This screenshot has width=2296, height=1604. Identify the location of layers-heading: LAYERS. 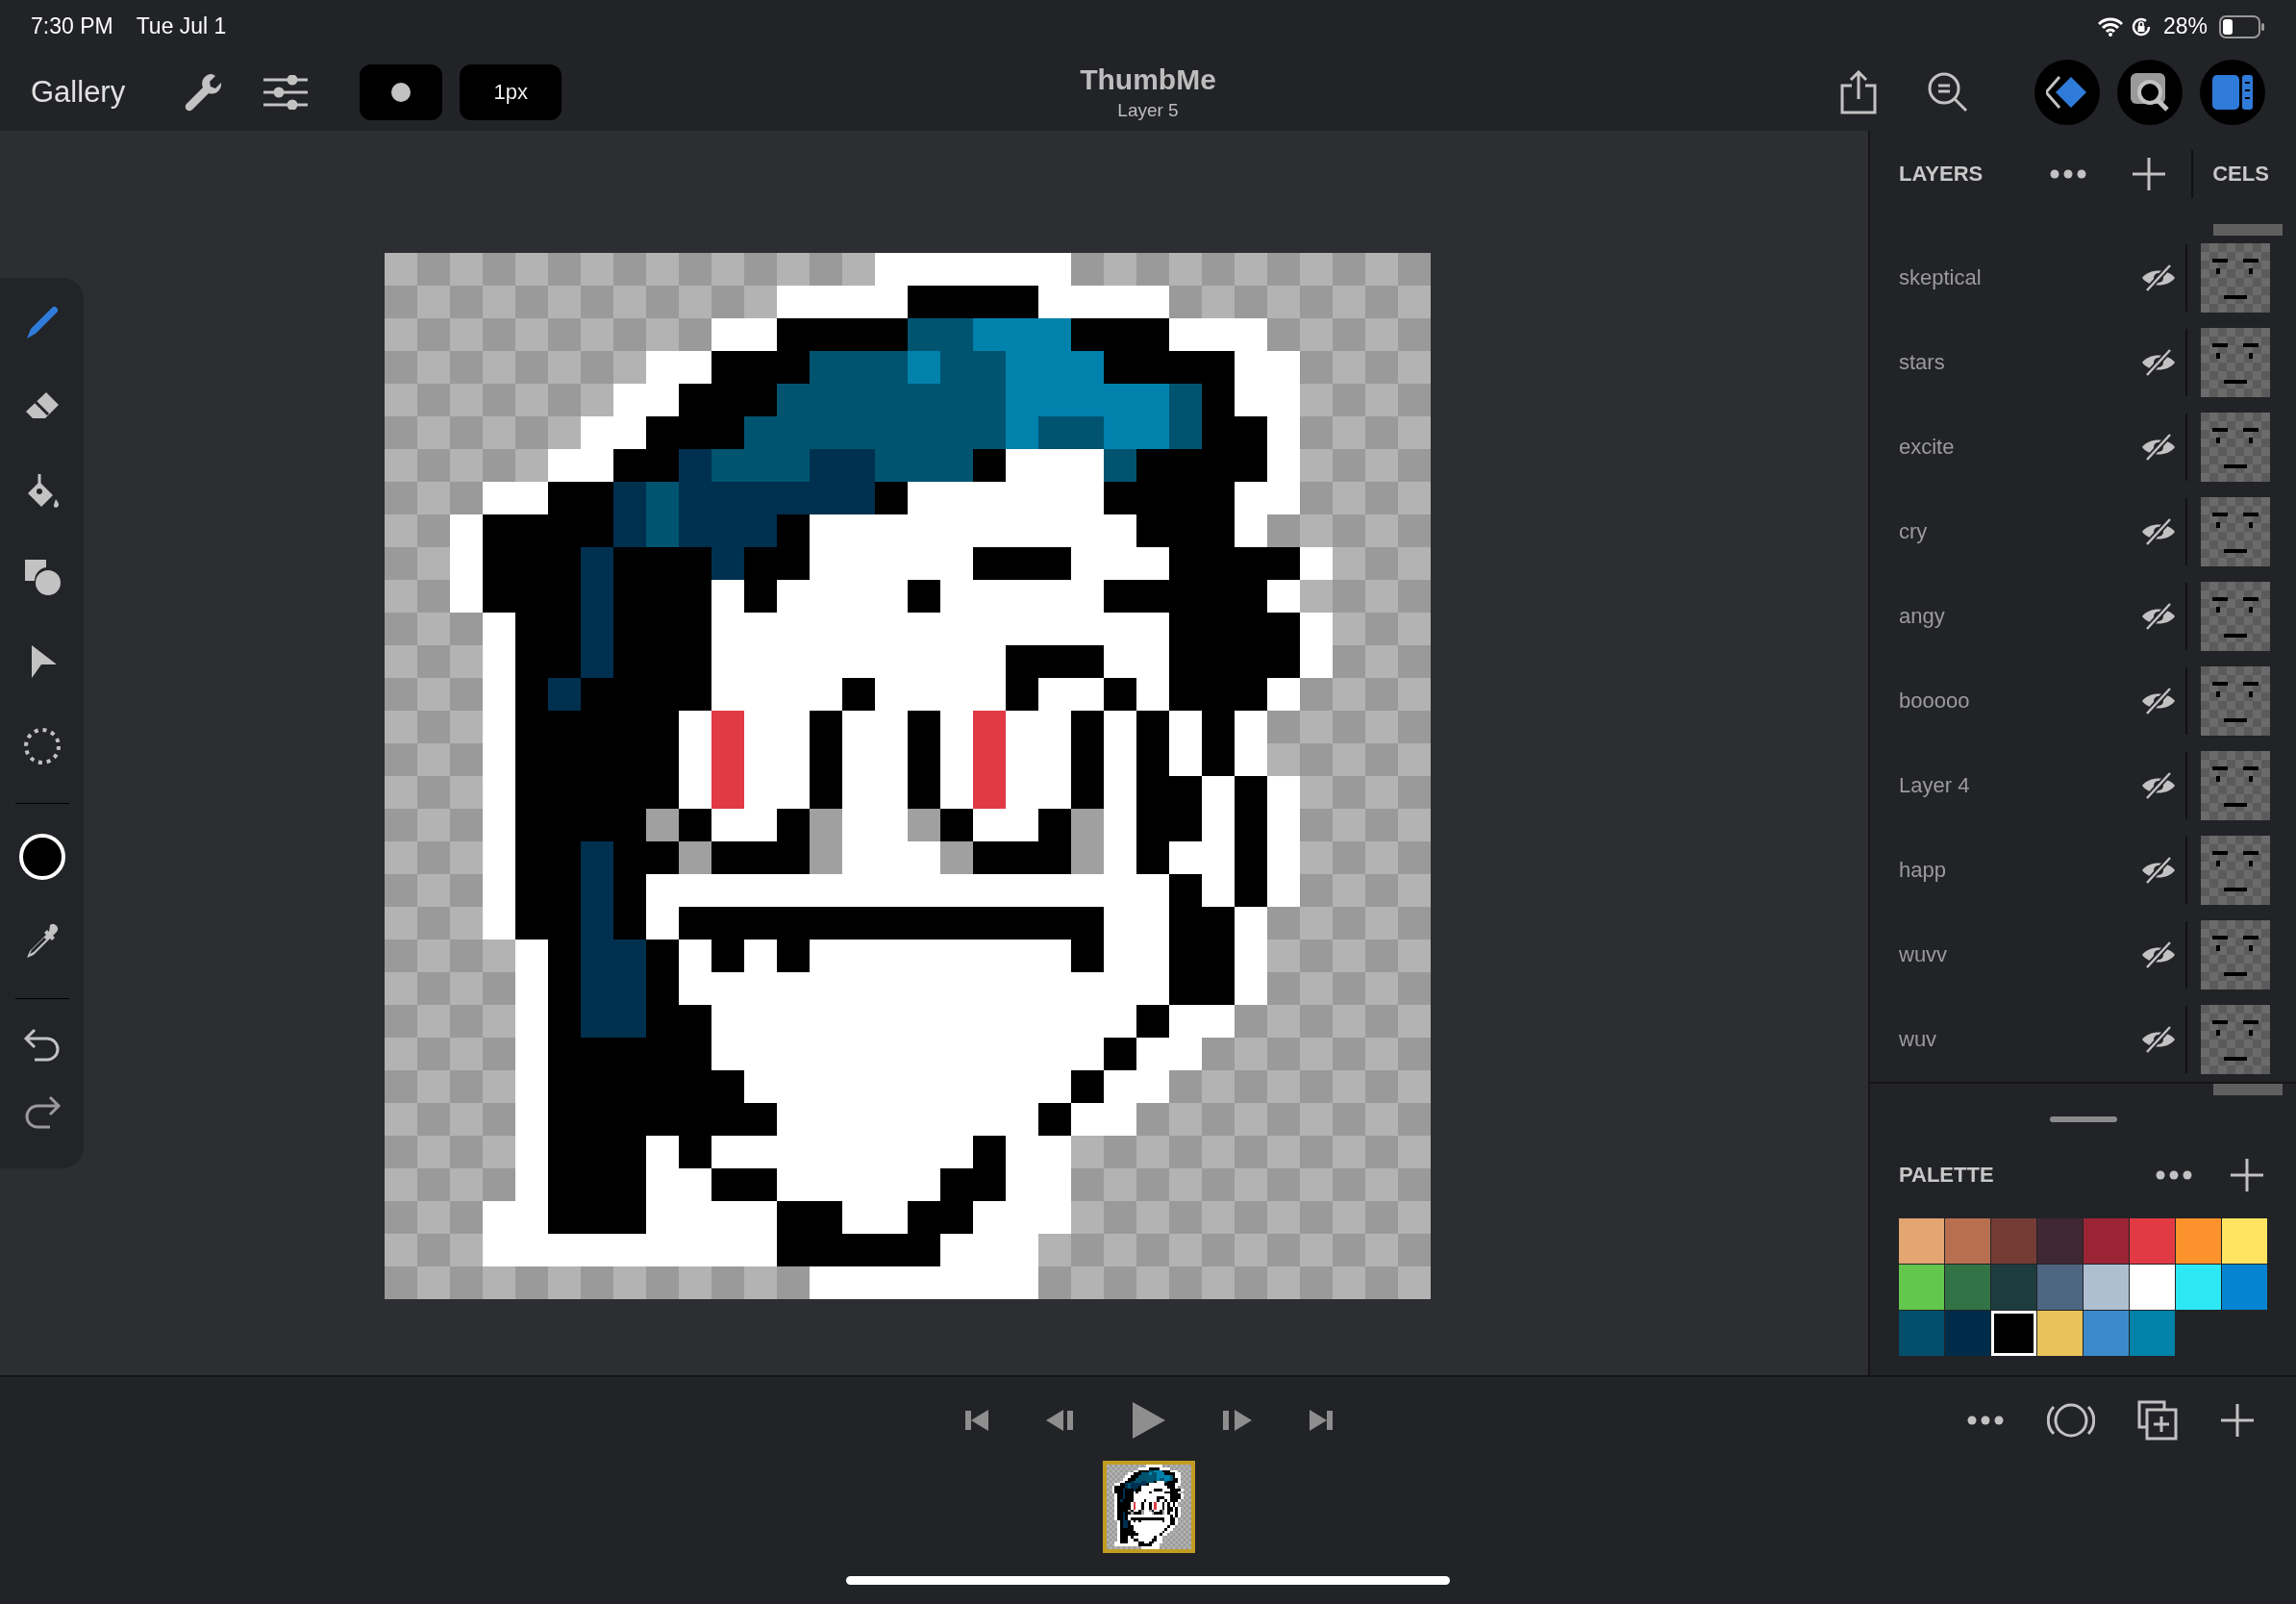
(1941, 174).